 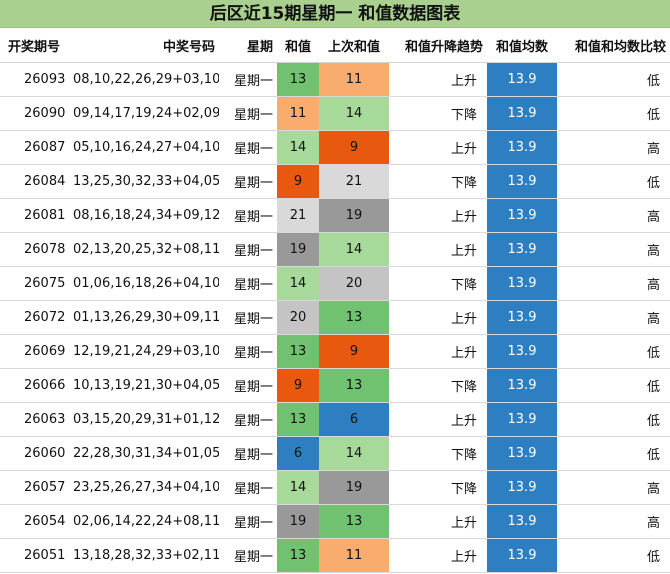 I want to click on cell-prev-sum: 6, so click(x=354, y=419).